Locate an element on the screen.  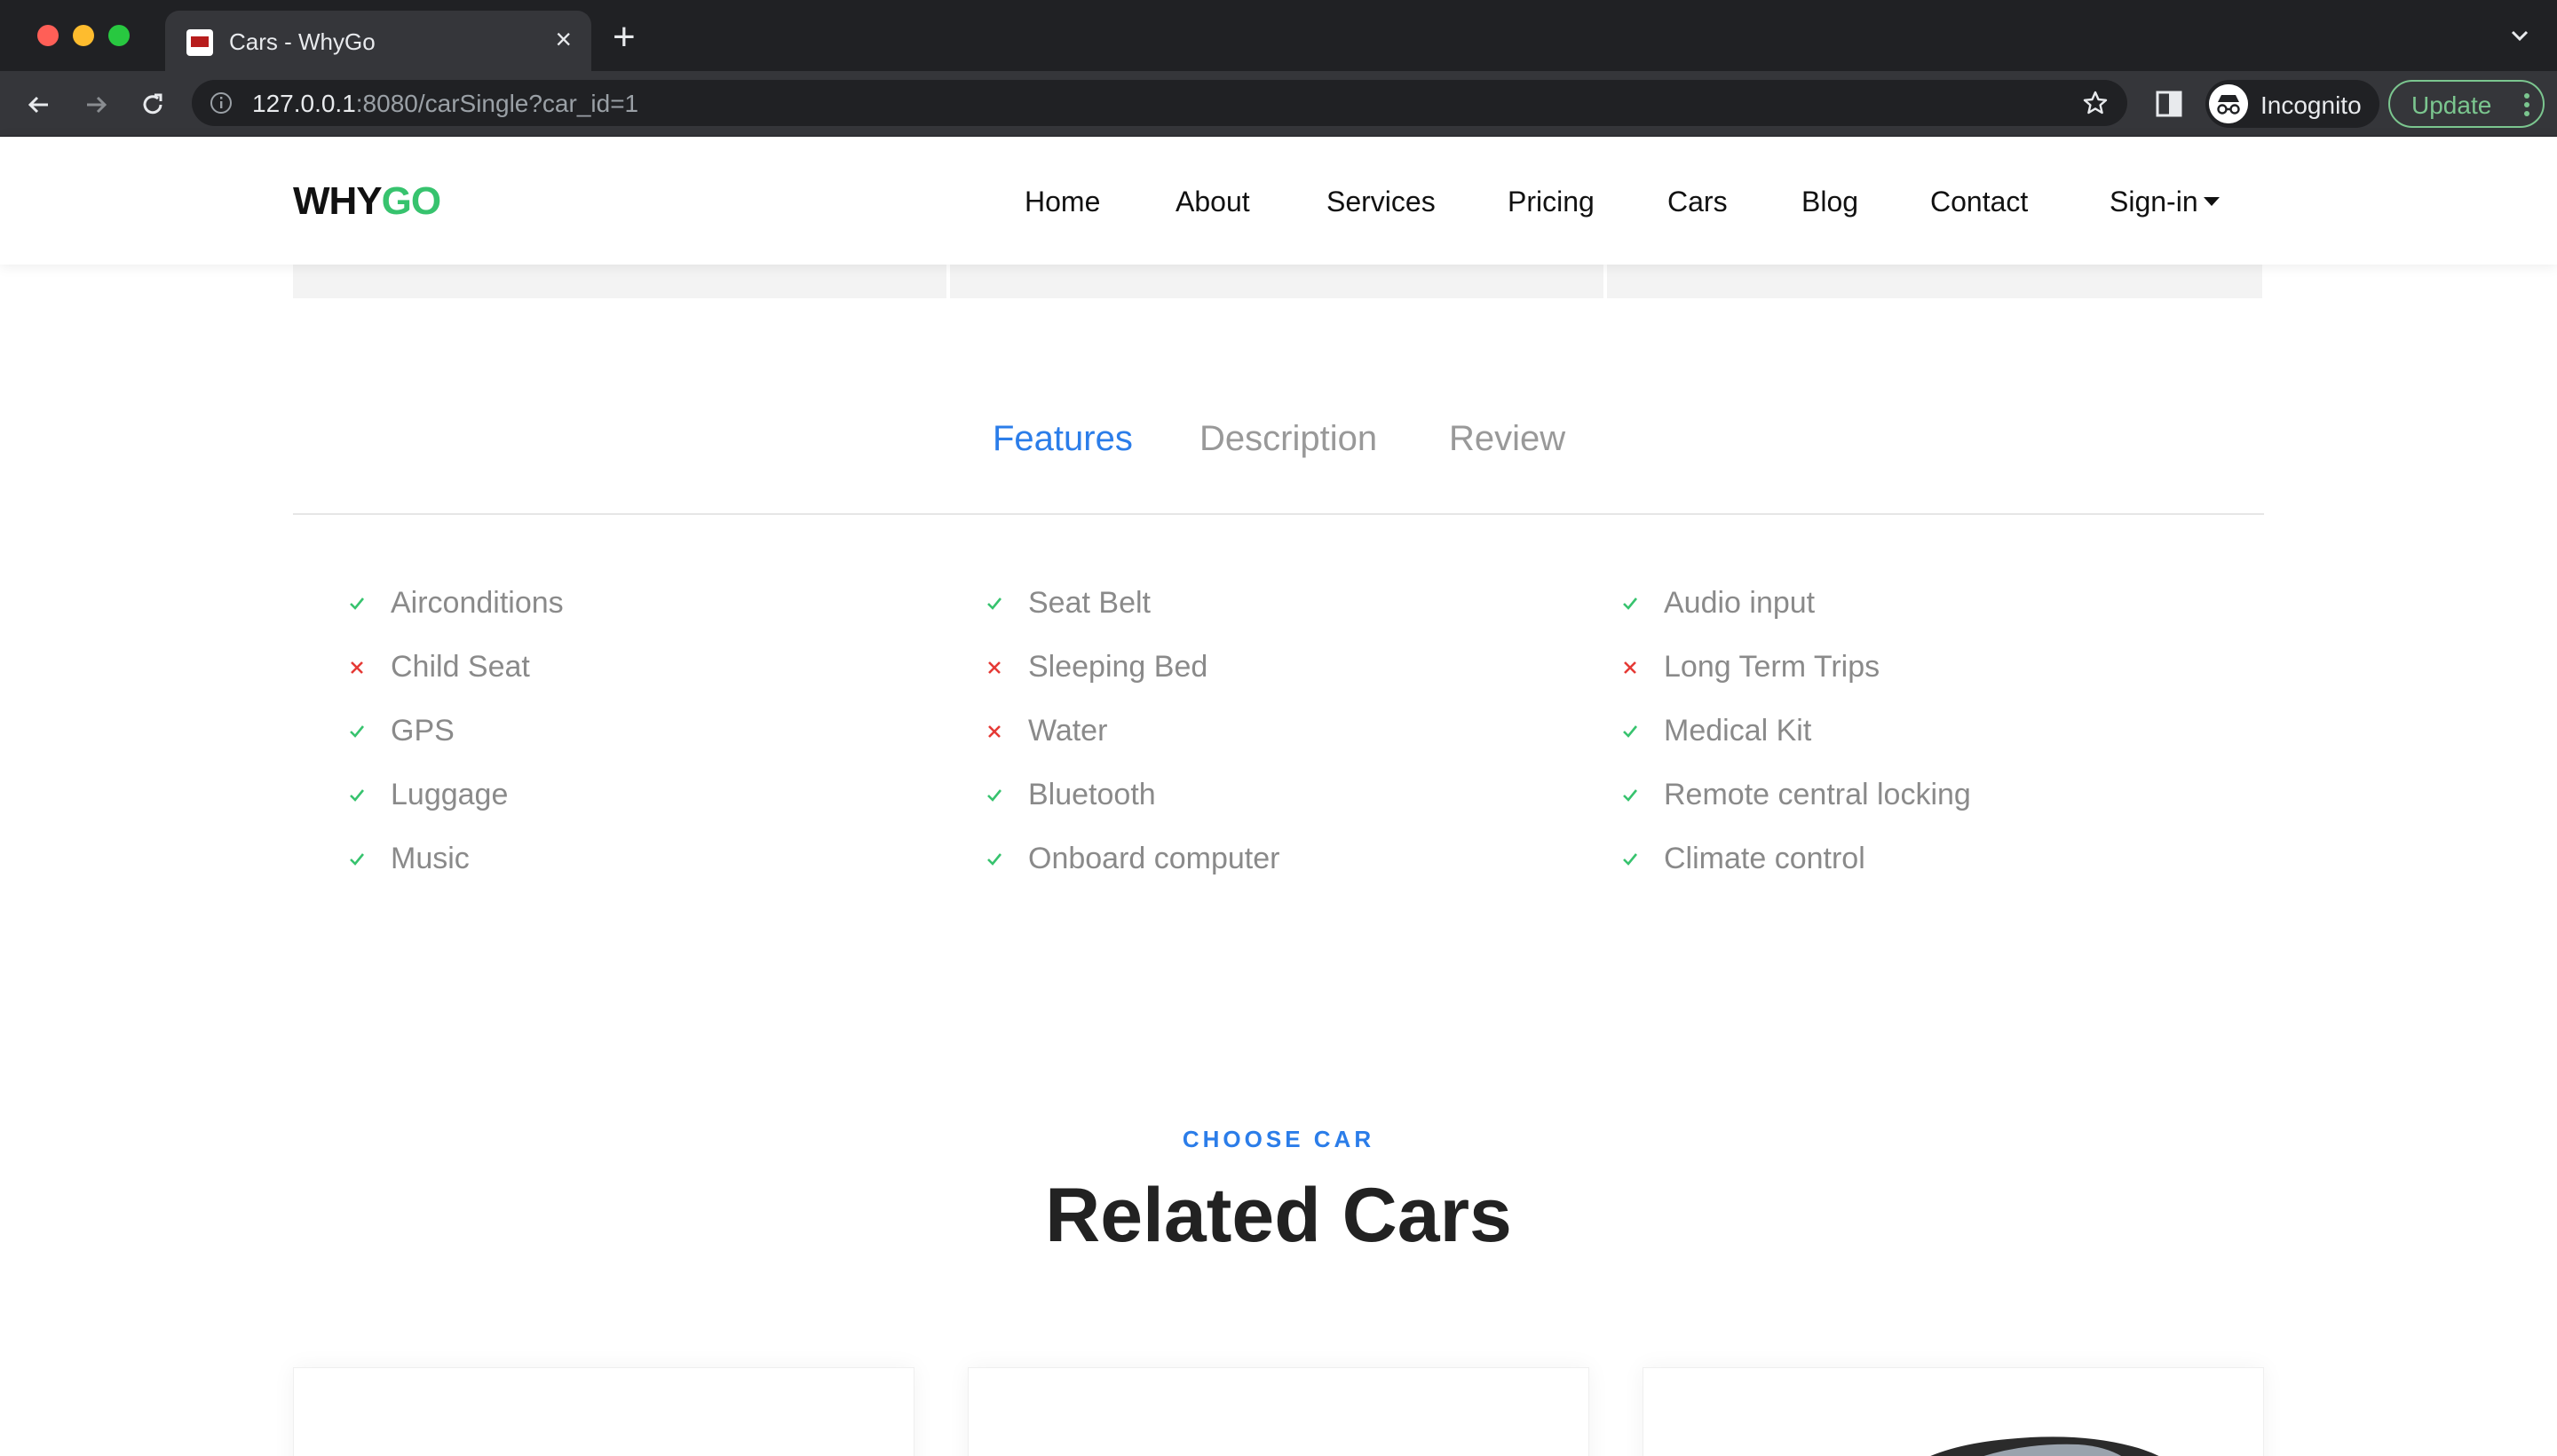
back-arrow-icon is located at coordinates (39, 105).